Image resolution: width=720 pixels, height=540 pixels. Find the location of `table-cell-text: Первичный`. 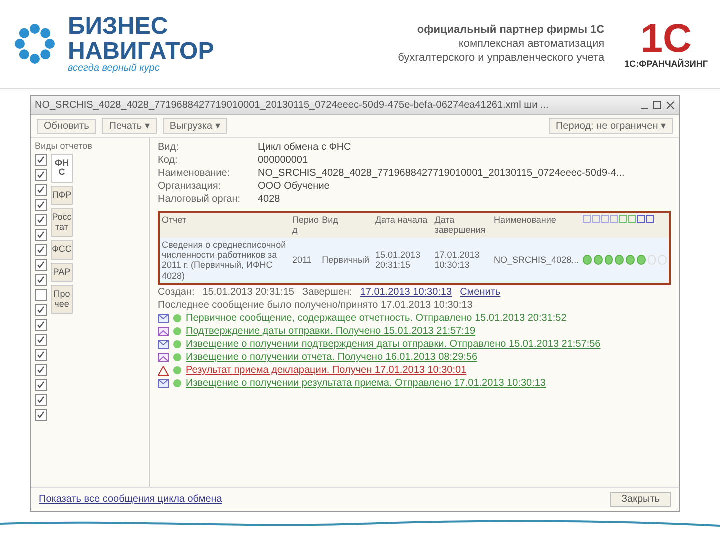

table-cell-text: Первичный is located at coordinates (346, 260).